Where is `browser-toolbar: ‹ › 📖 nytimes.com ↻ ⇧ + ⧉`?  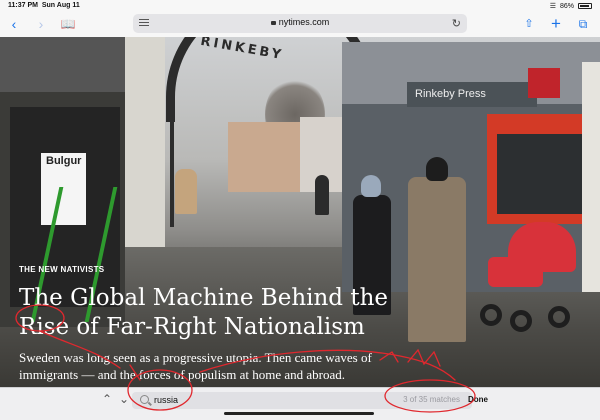 browser-toolbar: ‹ › 📖 nytimes.com ↻ ⇧ + ⧉ is located at coordinates (300, 25).